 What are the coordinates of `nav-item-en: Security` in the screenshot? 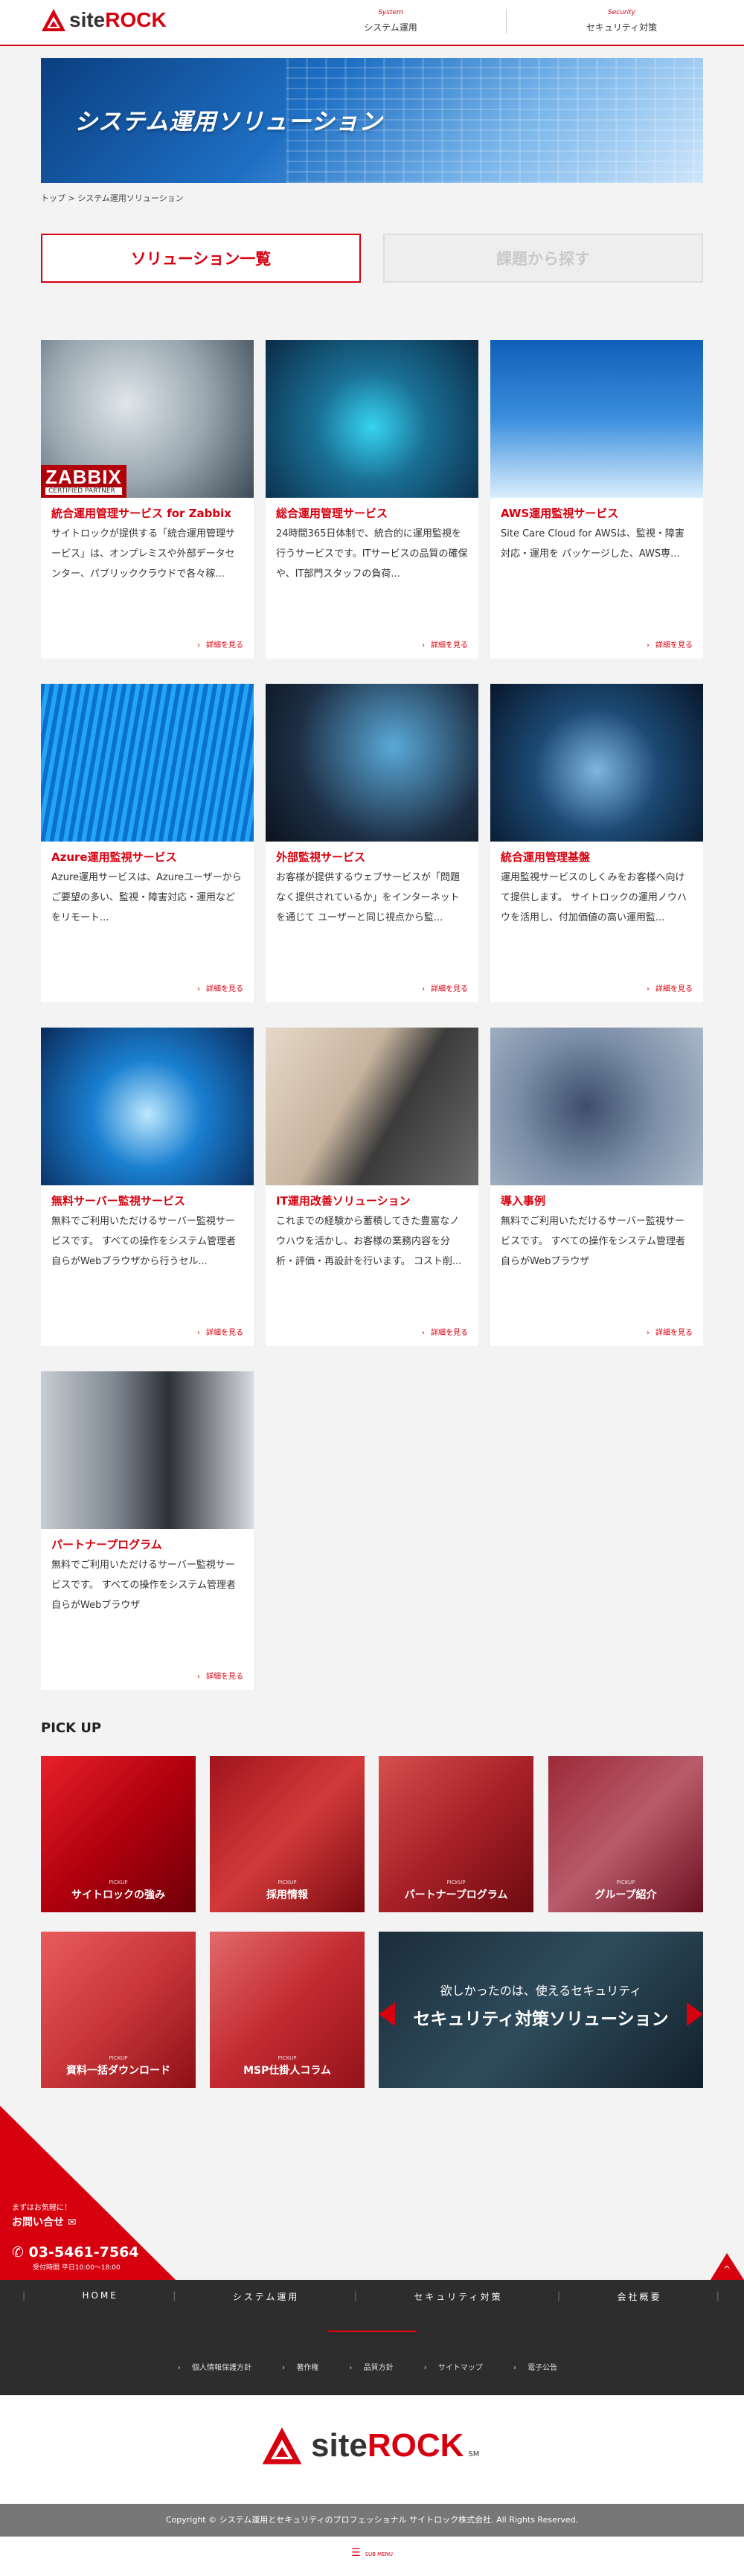 It's located at (621, 13).